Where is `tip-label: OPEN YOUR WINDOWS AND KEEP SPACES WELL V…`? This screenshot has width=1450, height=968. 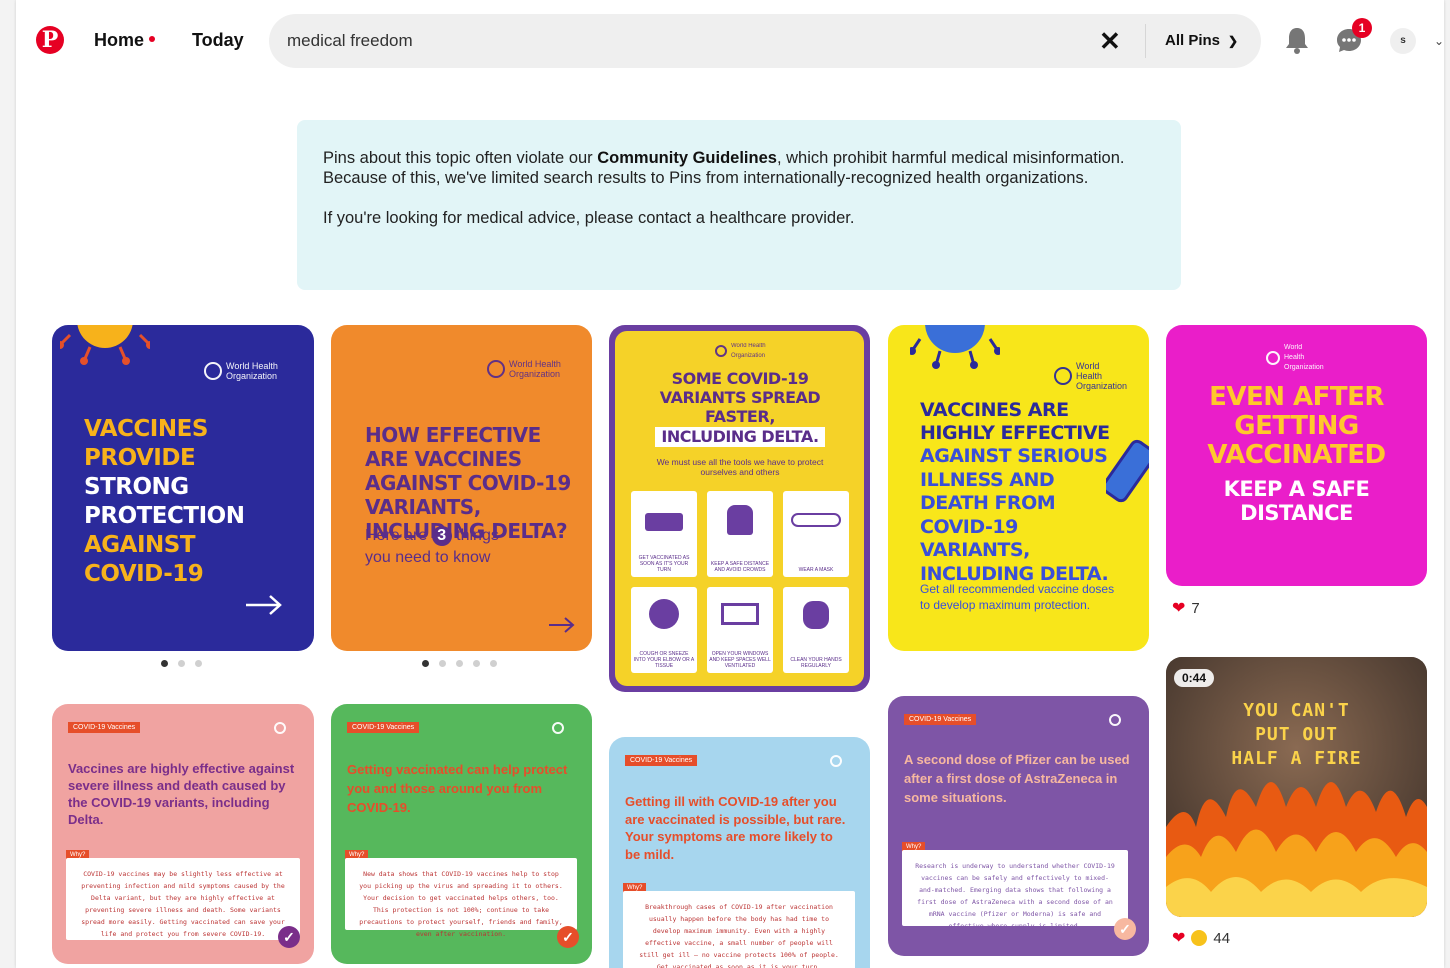 tip-label: OPEN YOUR WINDOWS AND KEEP SPACES WELL V… is located at coordinates (740, 660).